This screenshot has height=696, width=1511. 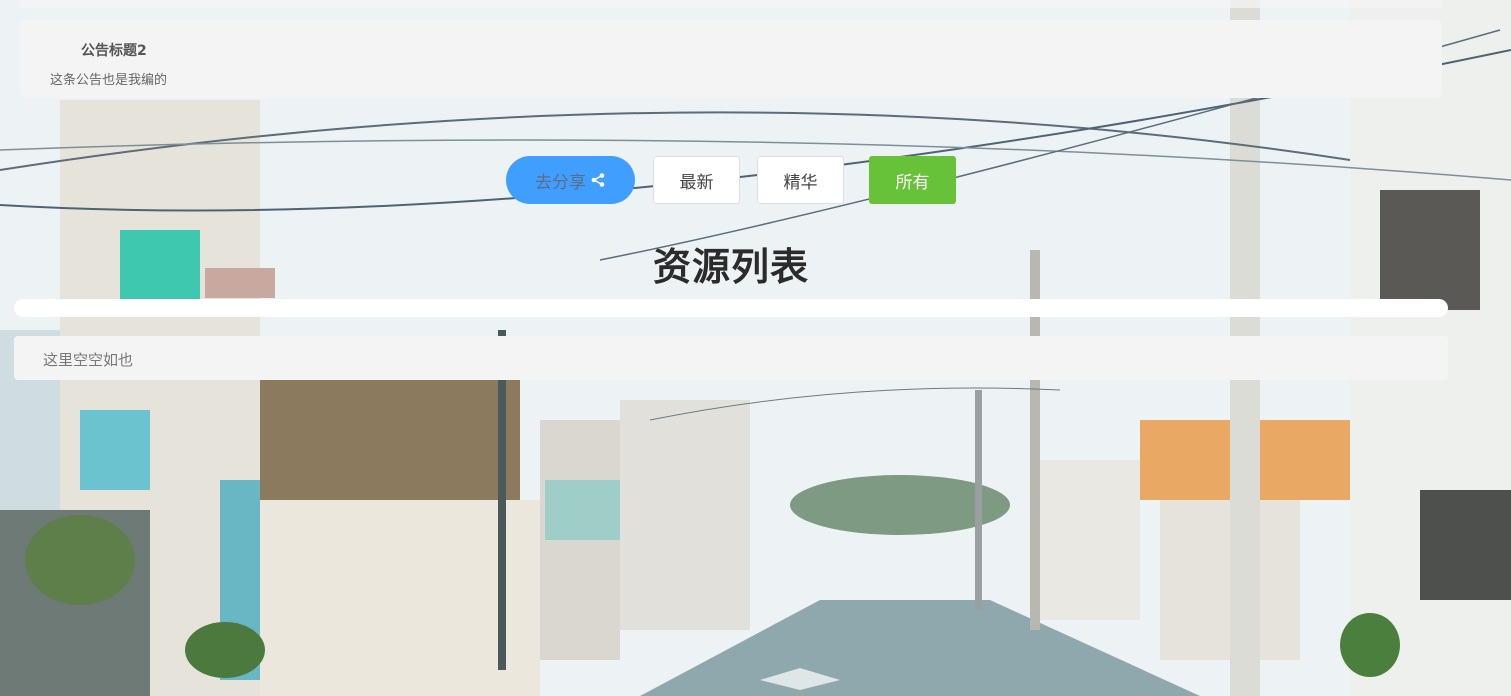 What do you see at coordinates (88, 360) in the screenshot?
I see `empty-state-text: 这里空空如也` at bounding box center [88, 360].